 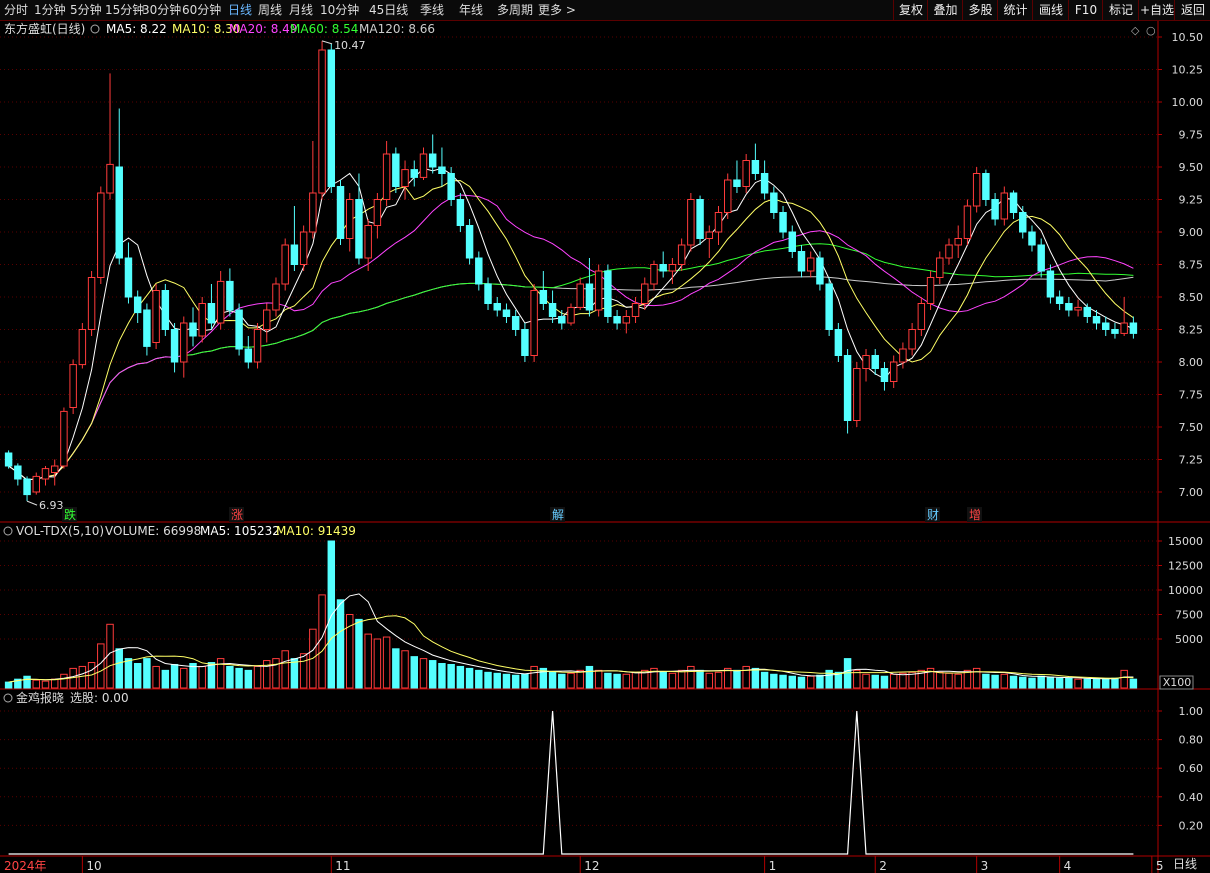 I want to click on period-tab-9: 10分钟, so click(x=339, y=10).